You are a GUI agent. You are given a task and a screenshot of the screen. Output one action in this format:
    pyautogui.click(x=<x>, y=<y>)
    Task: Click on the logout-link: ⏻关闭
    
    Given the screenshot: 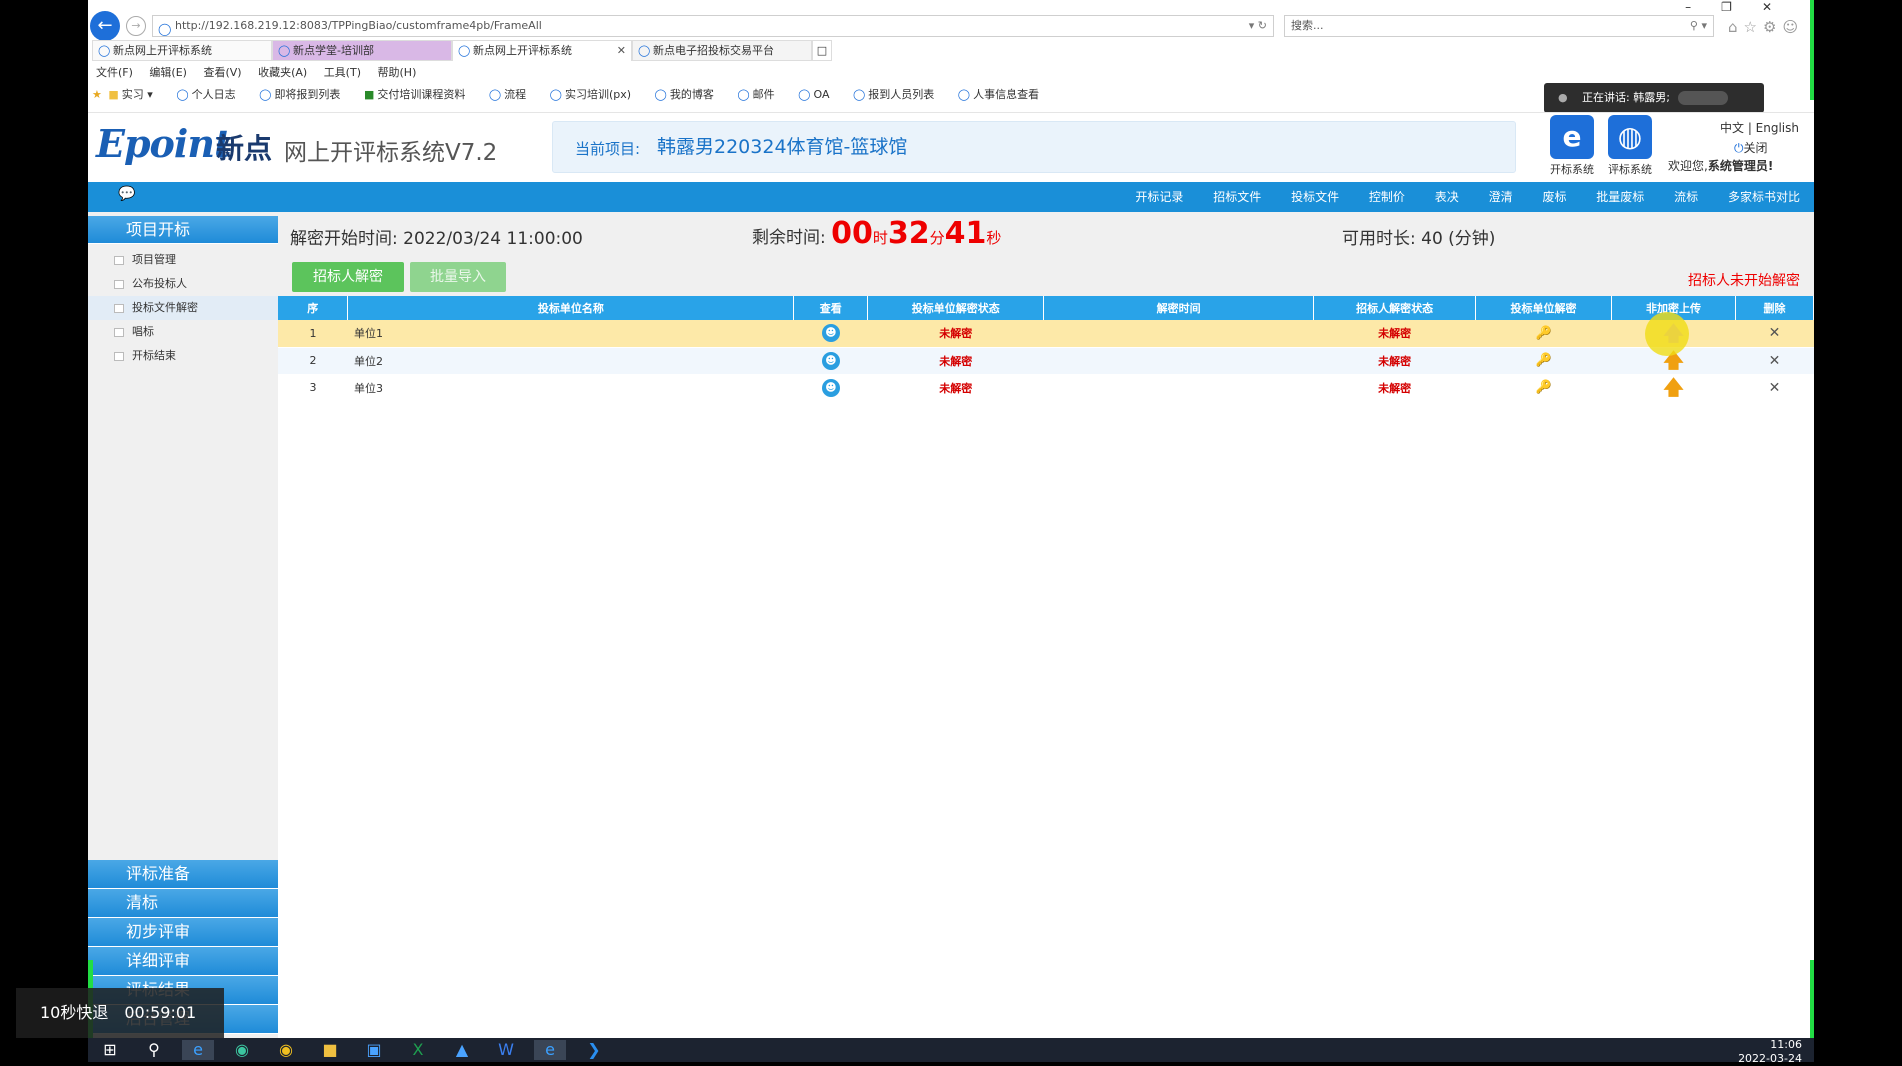 What is the action you would take?
    pyautogui.click(x=1751, y=147)
    